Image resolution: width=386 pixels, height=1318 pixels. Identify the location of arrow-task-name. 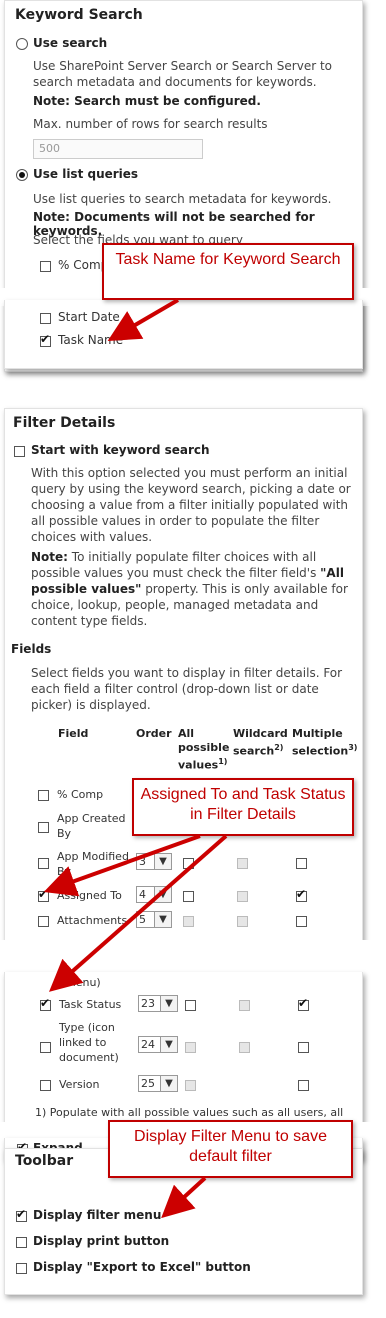
(143, 320).